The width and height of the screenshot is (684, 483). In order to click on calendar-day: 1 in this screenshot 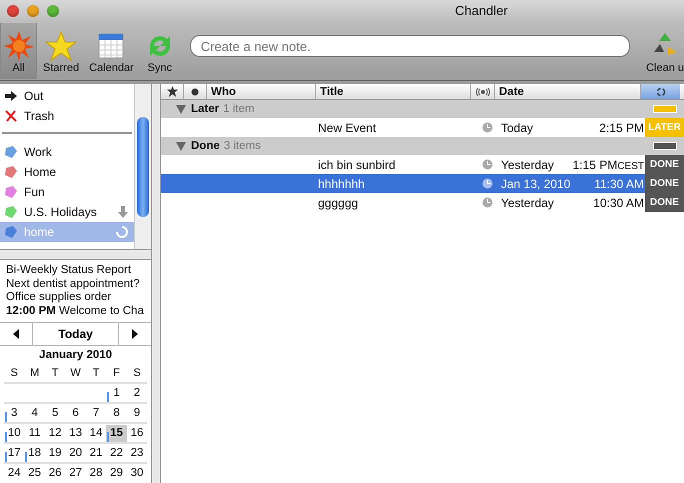, I will do `click(116, 393)`.